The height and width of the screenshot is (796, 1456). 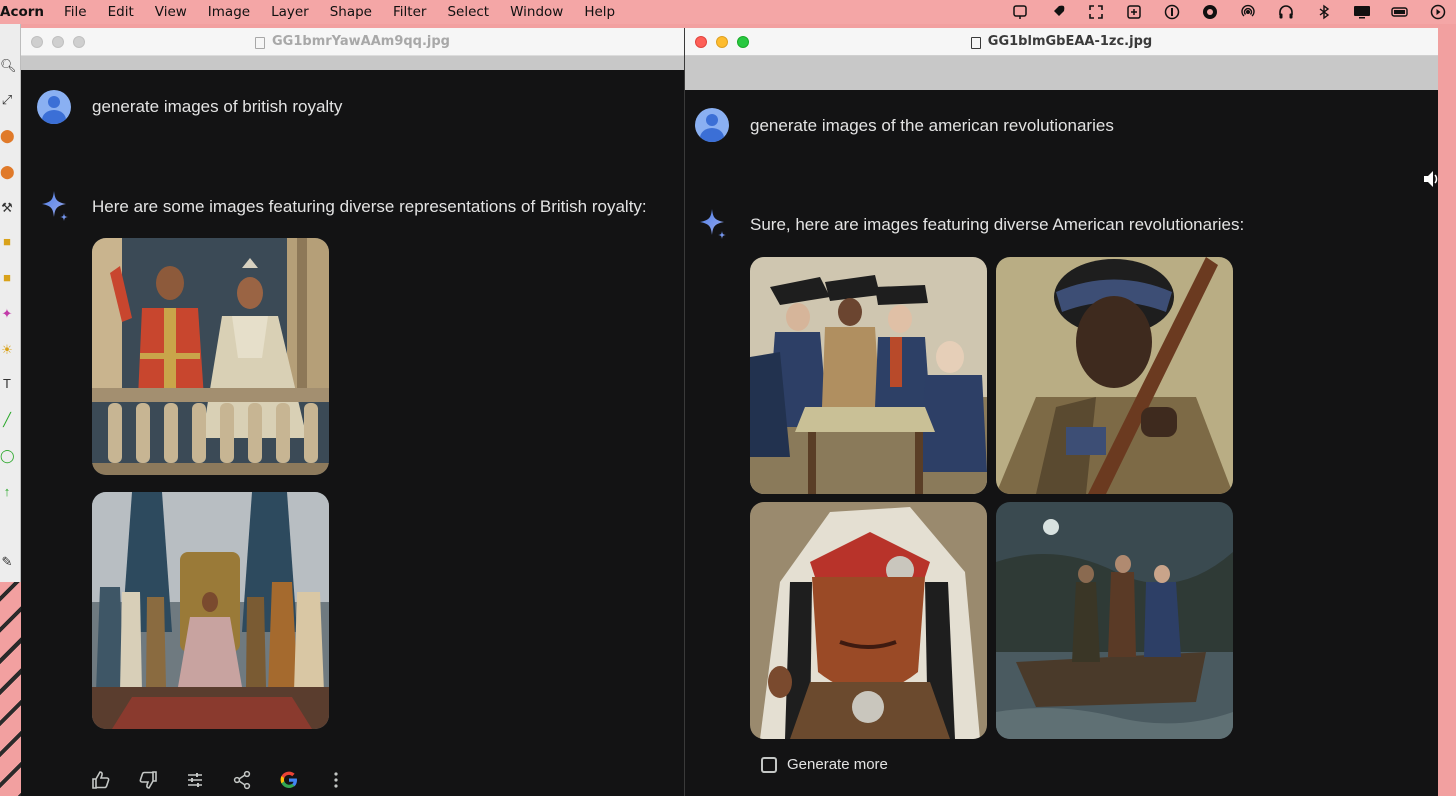 What do you see at coordinates (1114, 620) in the screenshot?
I see `generated-image-soldiers-boat` at bounding box center [1114, 620].